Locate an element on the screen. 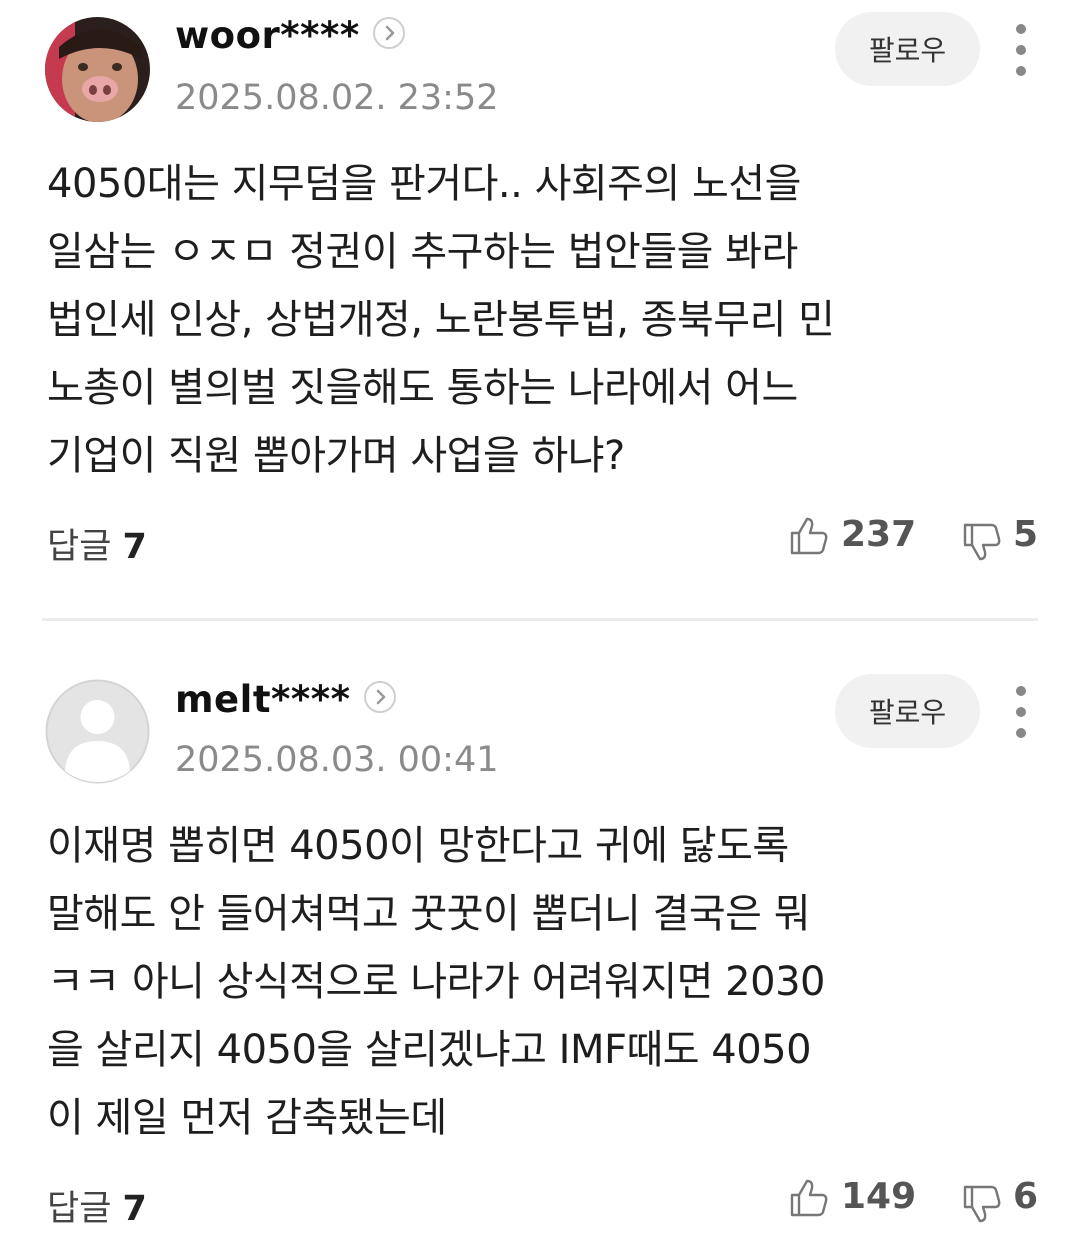 The height and width of the screenshot is (1258, 1080). comment-date: 2025.08.02. 23:52 is located at coordinates (337, 98).